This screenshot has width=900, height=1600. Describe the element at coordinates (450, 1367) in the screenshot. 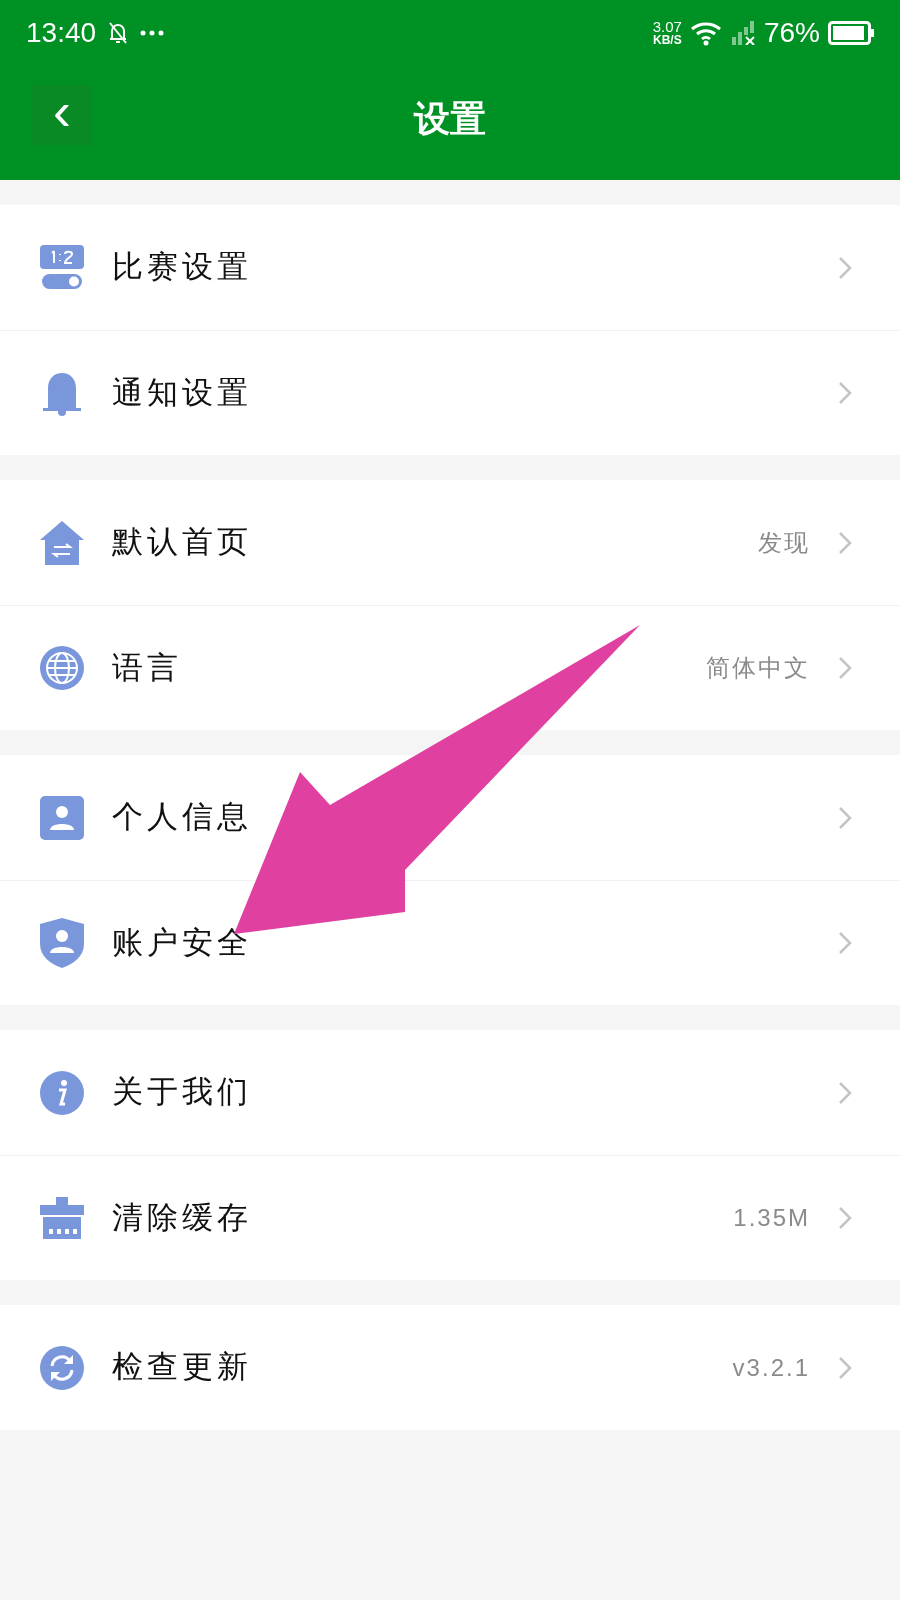

I see `settings-row: 检查更新 v3.2.1` at that location.